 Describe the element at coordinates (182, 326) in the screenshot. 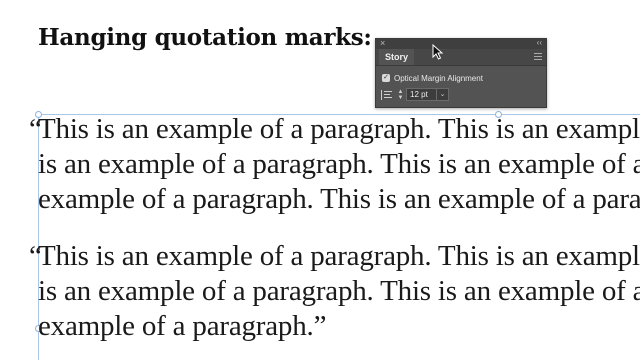

I see `paragraph-line: example of a paragraph.”` at that location.